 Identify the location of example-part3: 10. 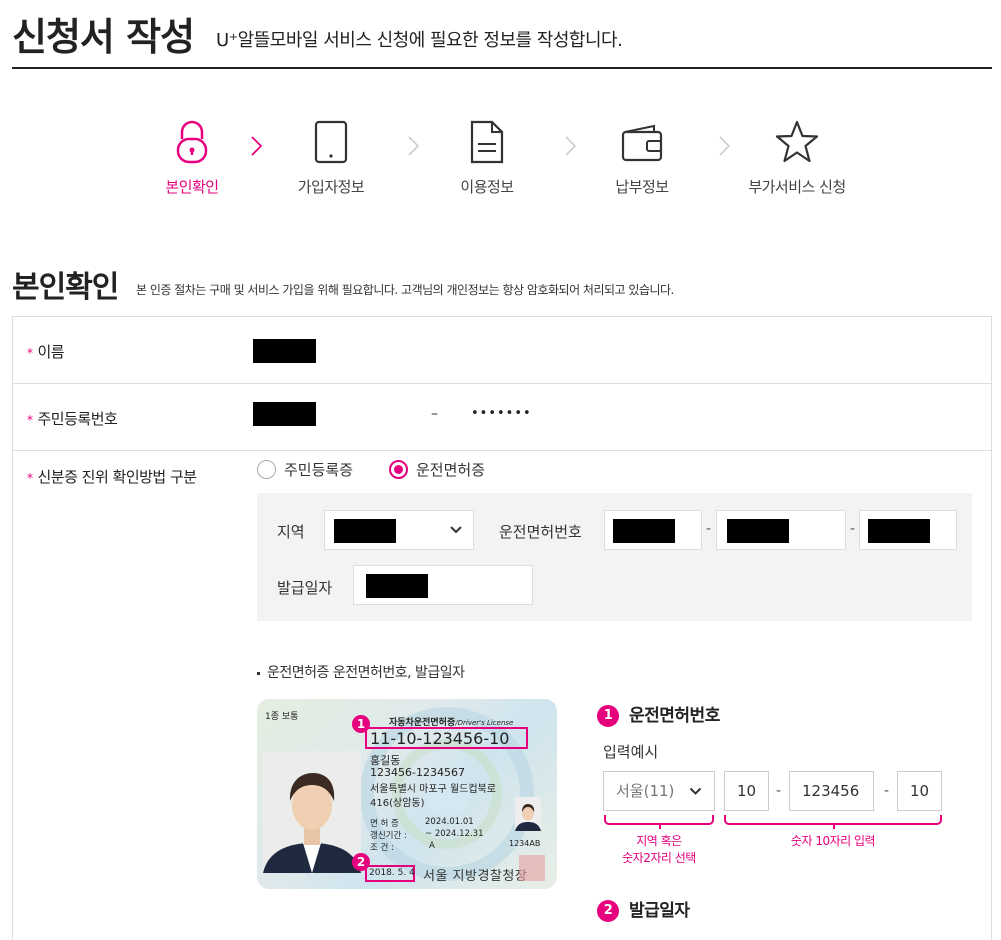
(919, 791).